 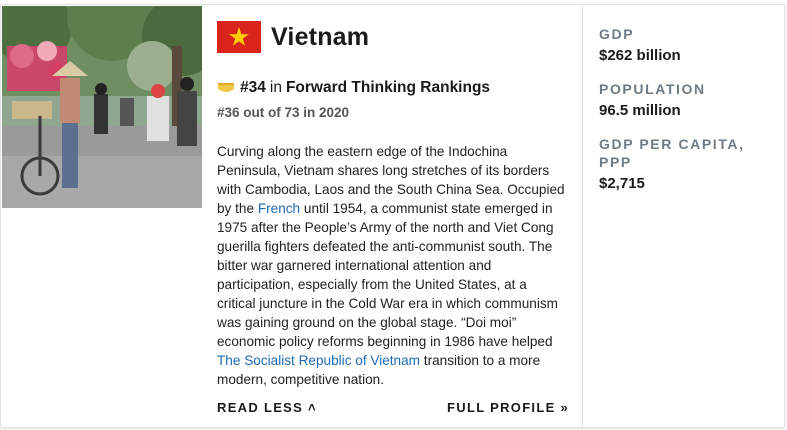 What do you see at coordinates (275, 87) in the screenshot?
I see `rank-connector: in` at bounding box center [275, 87].